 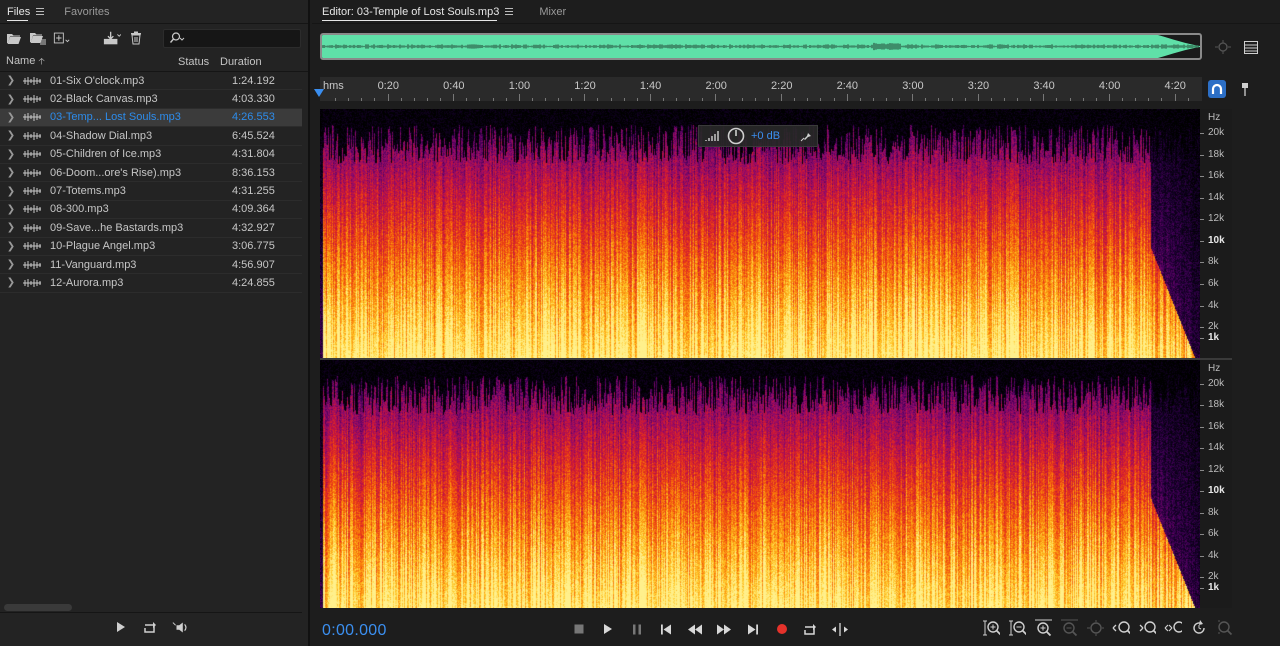 I want to click on search-field, so click(x=232, y=38).